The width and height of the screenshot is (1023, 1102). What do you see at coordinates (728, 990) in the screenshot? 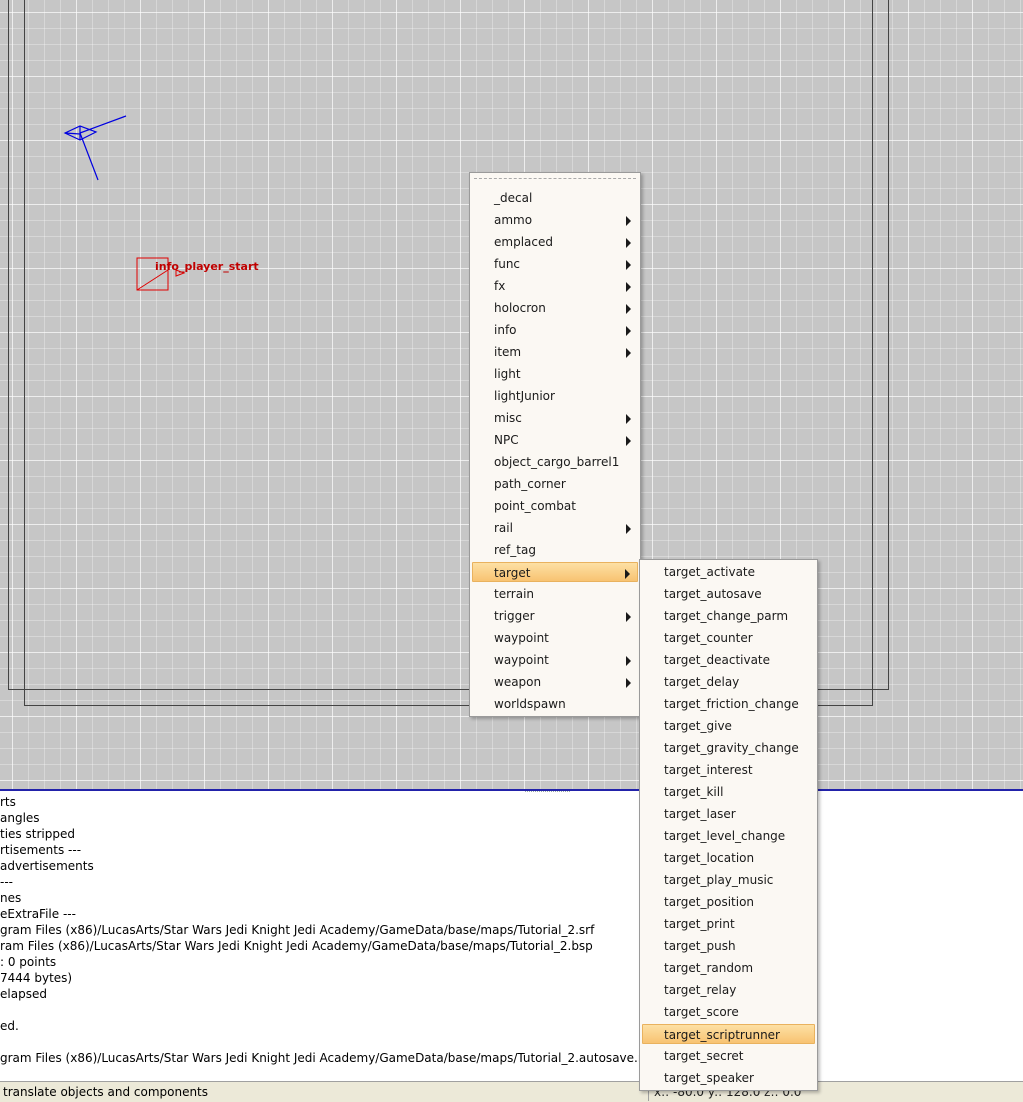
I see `menu-item-target-relay: target_relay` at bounding box center [728, 990].